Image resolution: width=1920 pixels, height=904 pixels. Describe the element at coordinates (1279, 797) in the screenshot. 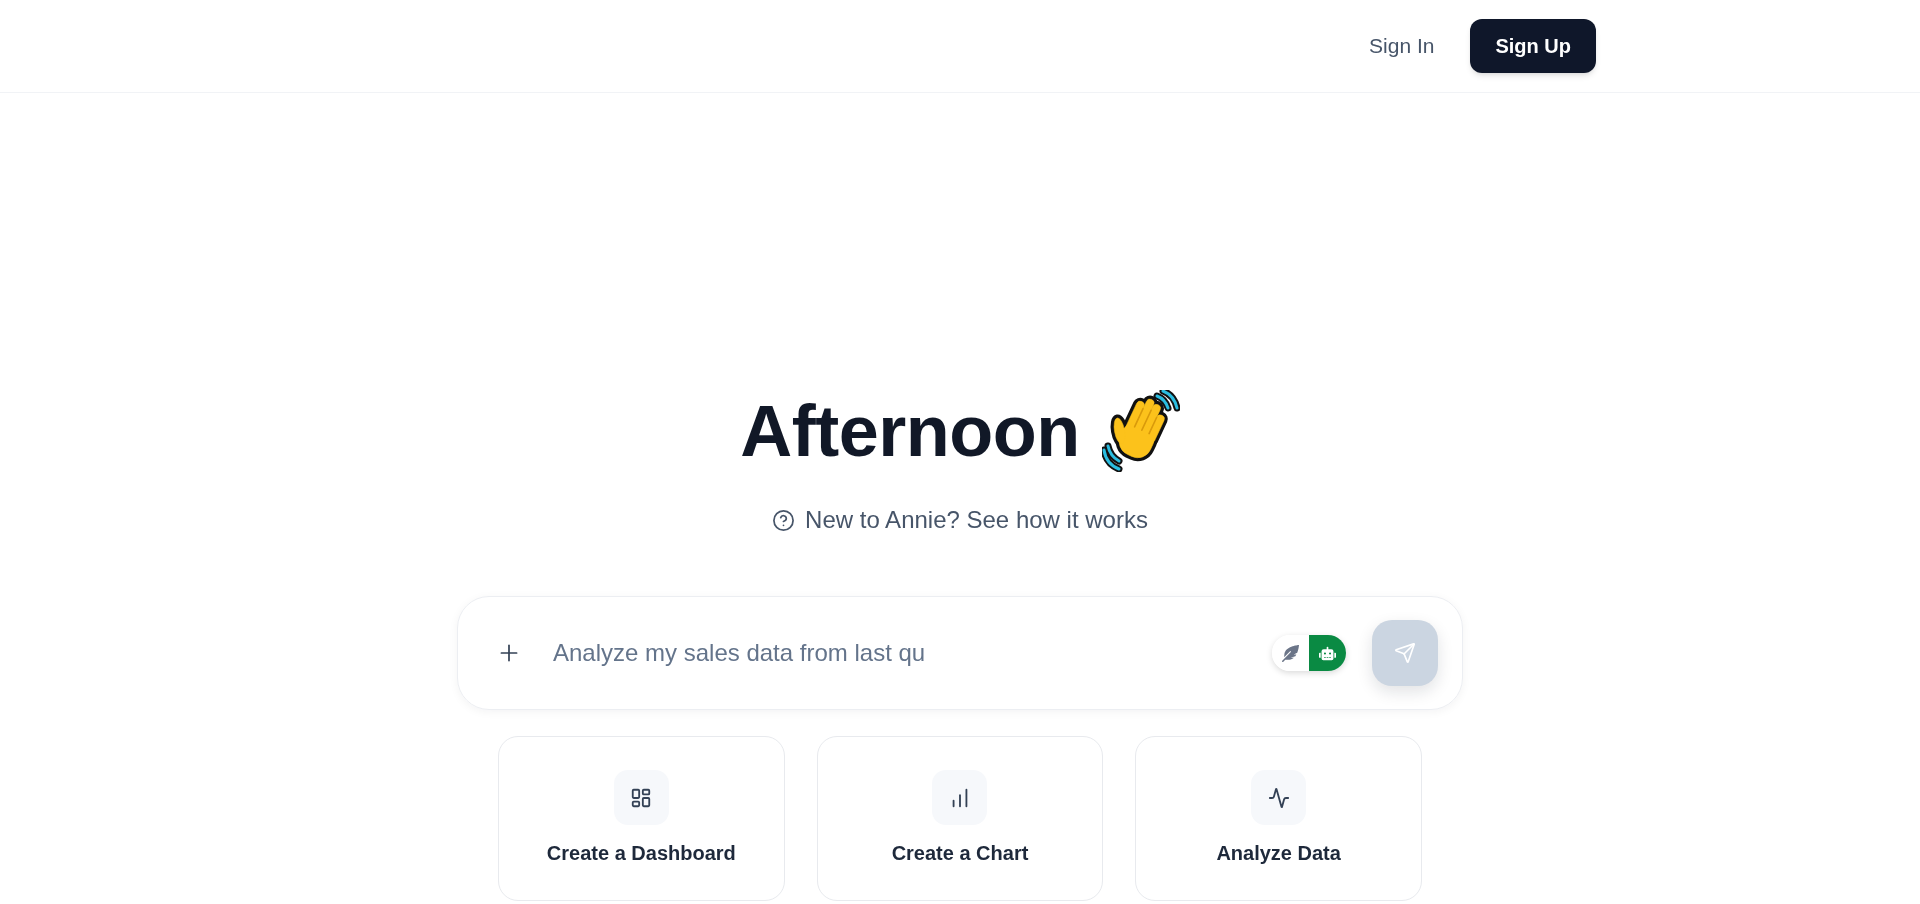

I see `pulse-line-icon` at that location.